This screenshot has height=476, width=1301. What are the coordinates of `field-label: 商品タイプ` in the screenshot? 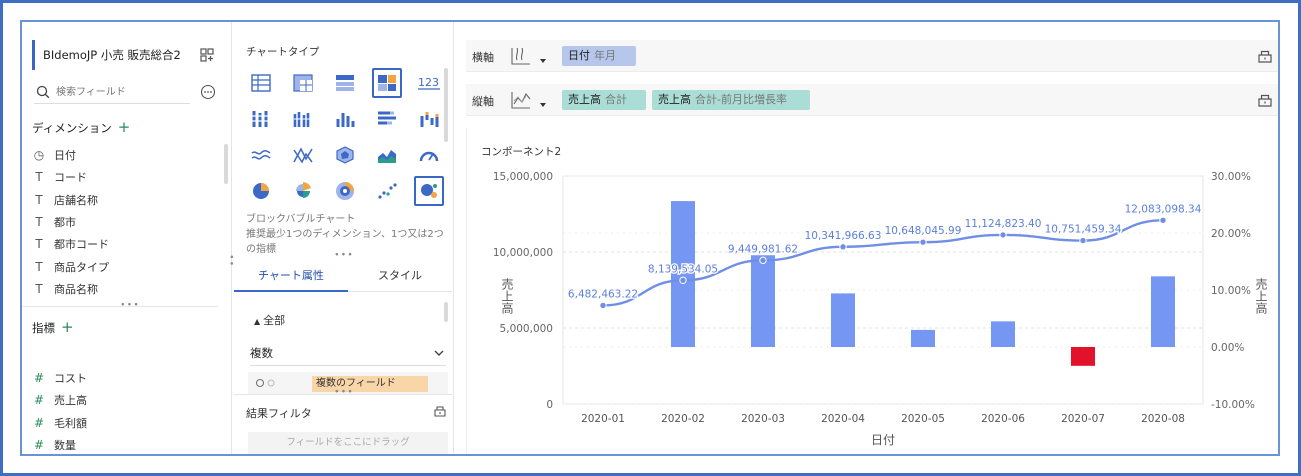 It's located at (81, 267).